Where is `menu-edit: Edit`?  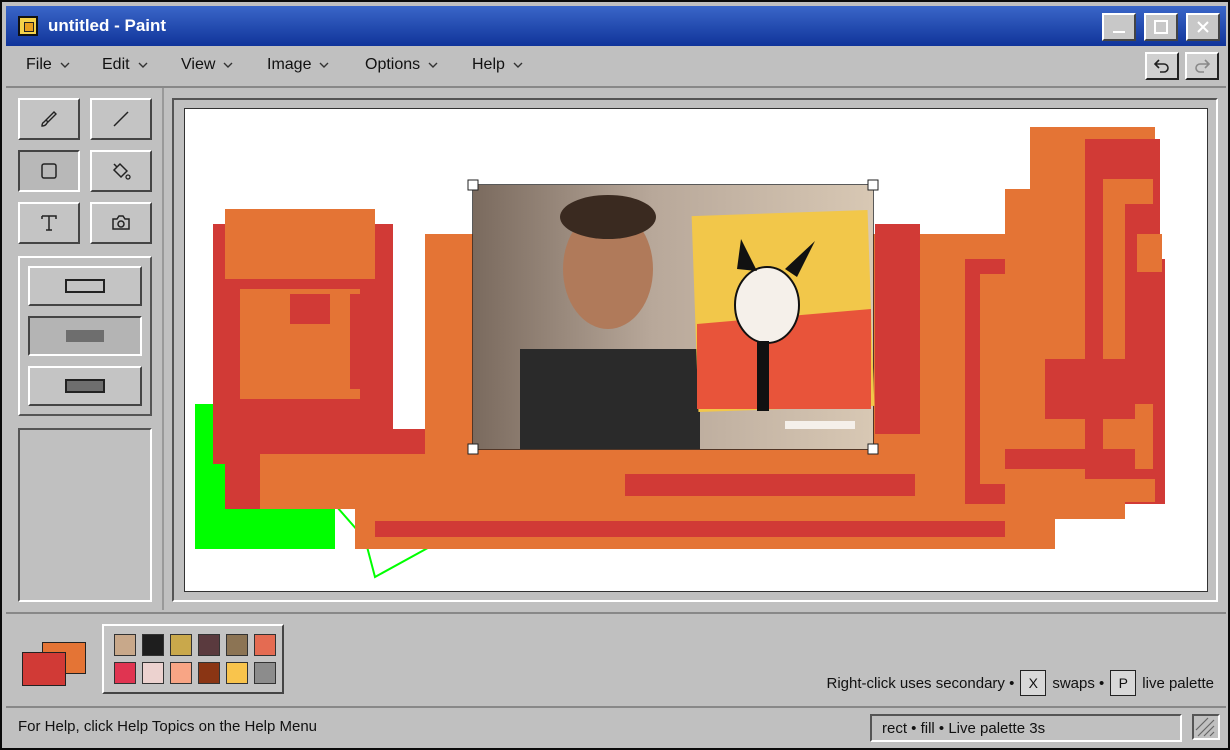
menu-edit: Edit is located at coordinates (125, 65).